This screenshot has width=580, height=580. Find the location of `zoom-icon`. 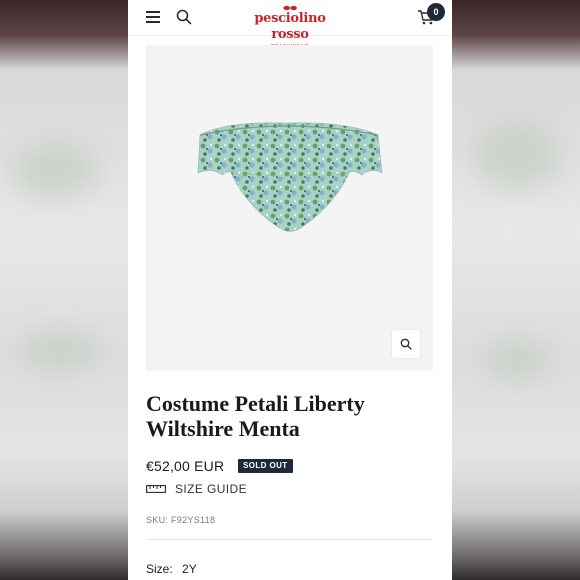

zoom-icon is located at coordinates (406, 344).